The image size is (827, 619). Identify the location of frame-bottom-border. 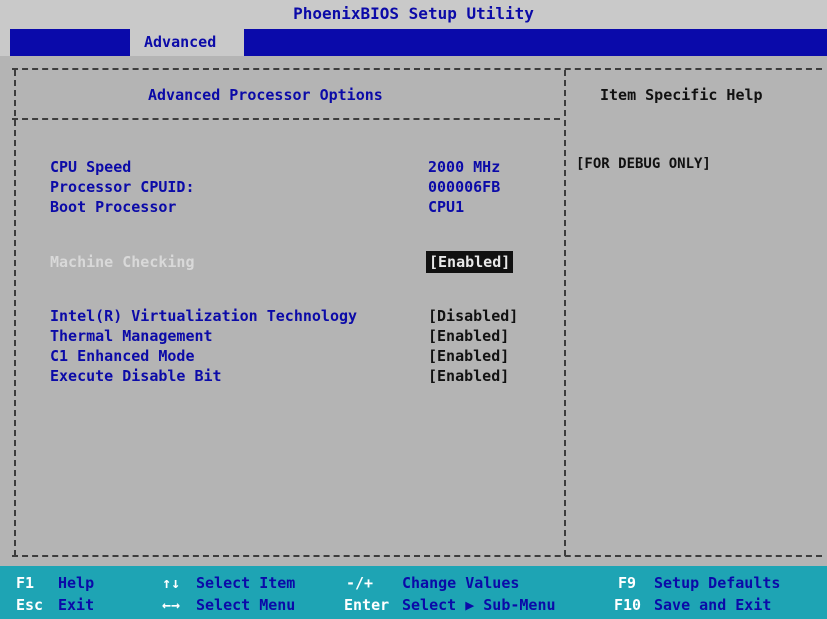
(417, 556).